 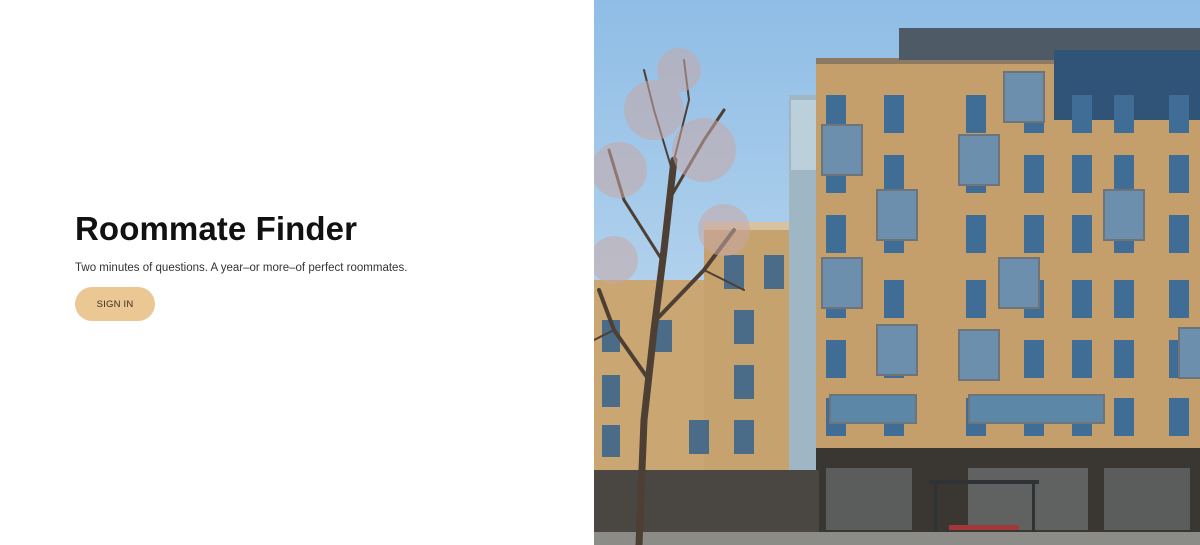 What do you see at coordinates (216, 228) in the screenshot?
I see `page-title: Roommate Finder` at bounding box center [216, 228].